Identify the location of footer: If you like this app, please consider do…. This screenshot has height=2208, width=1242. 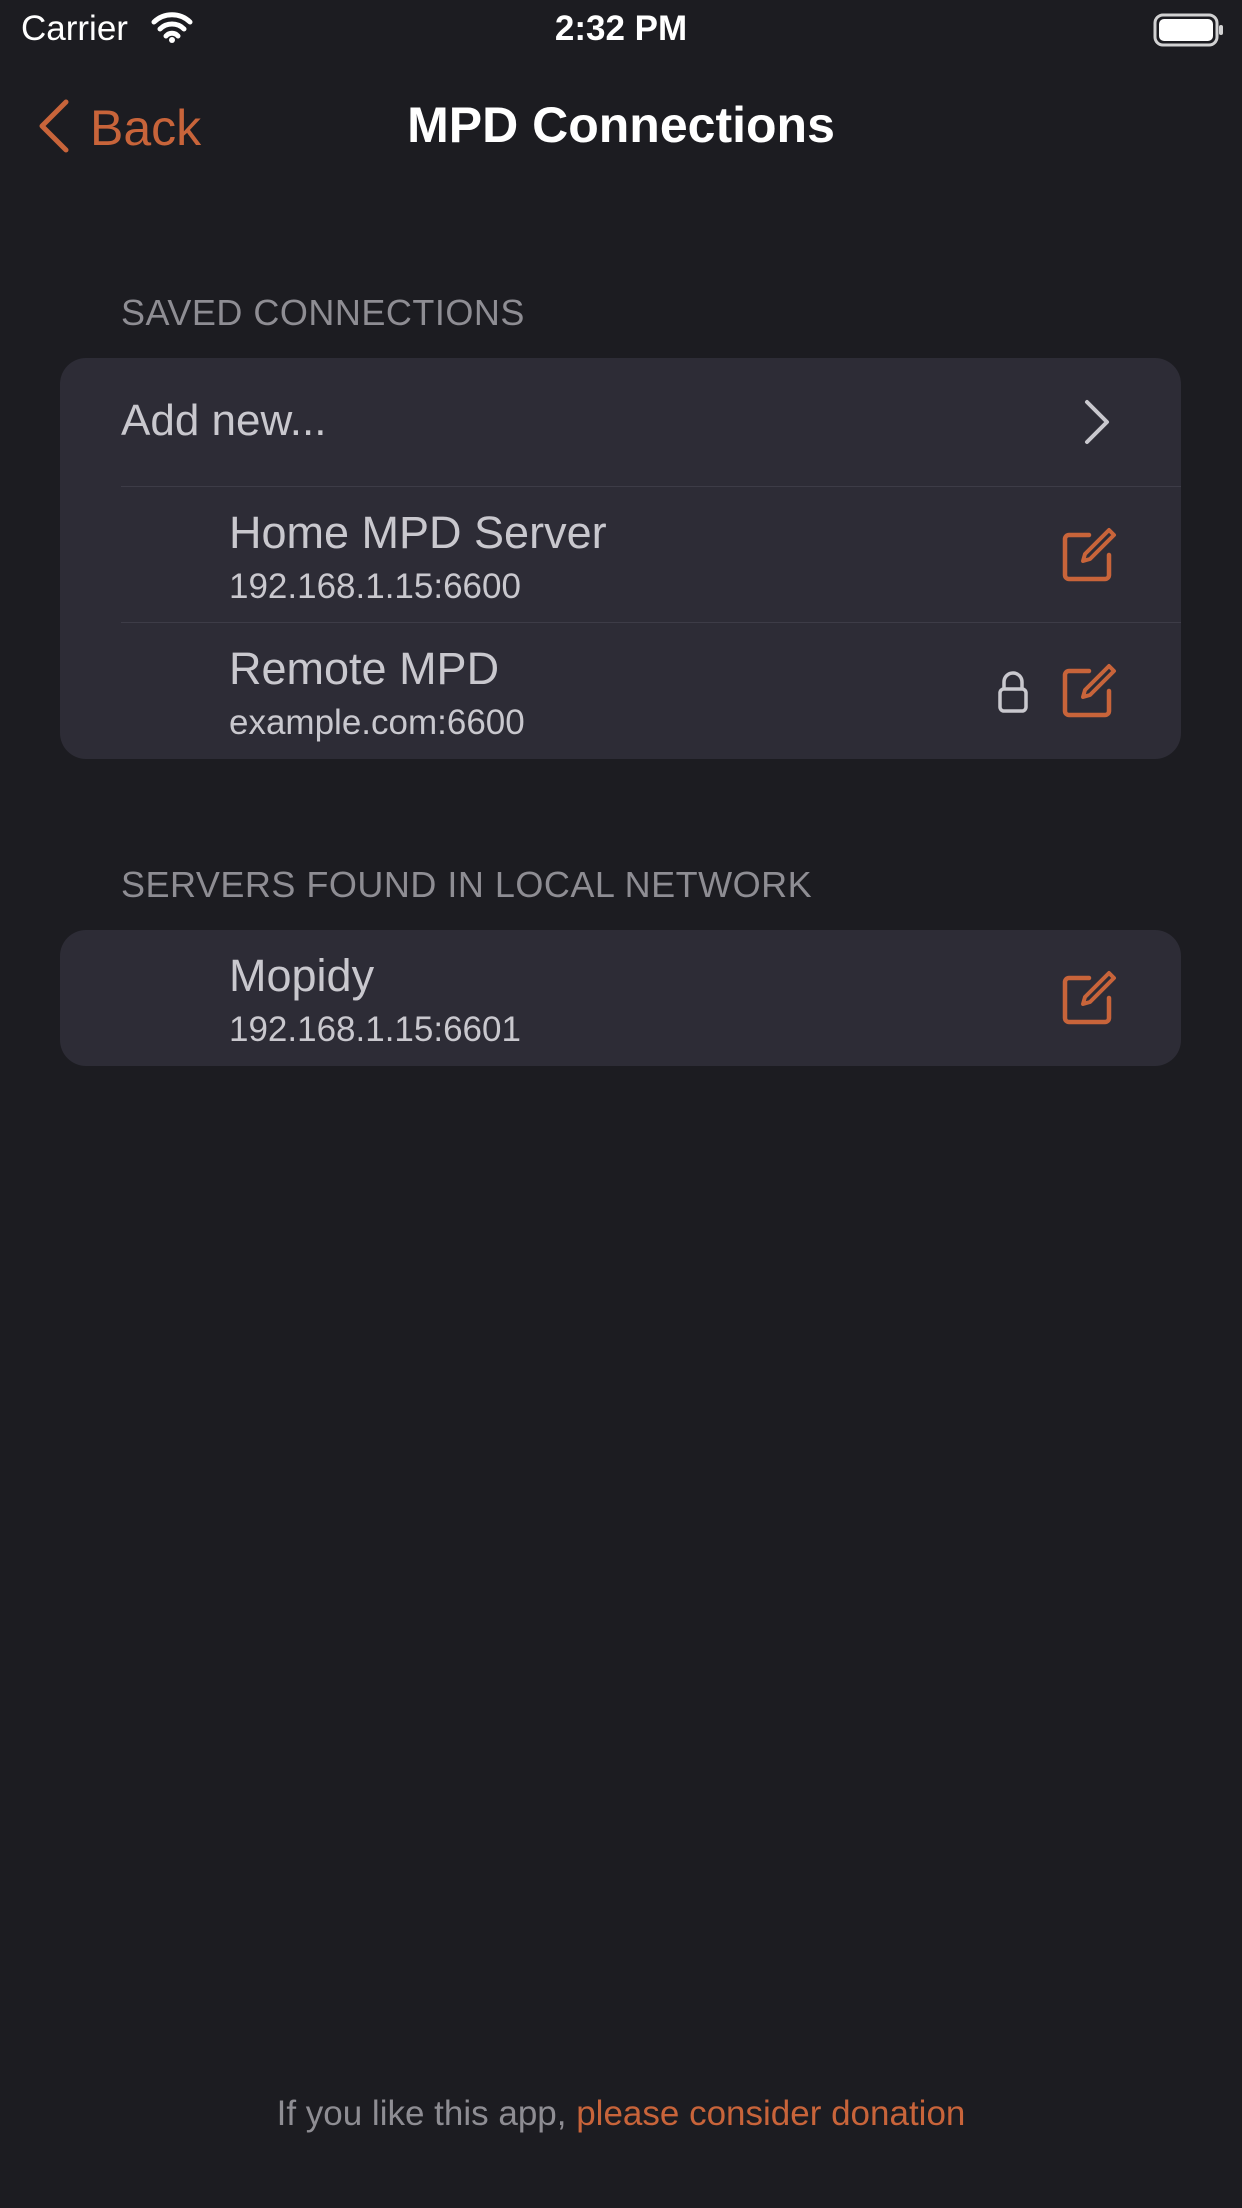
(621, 2114).